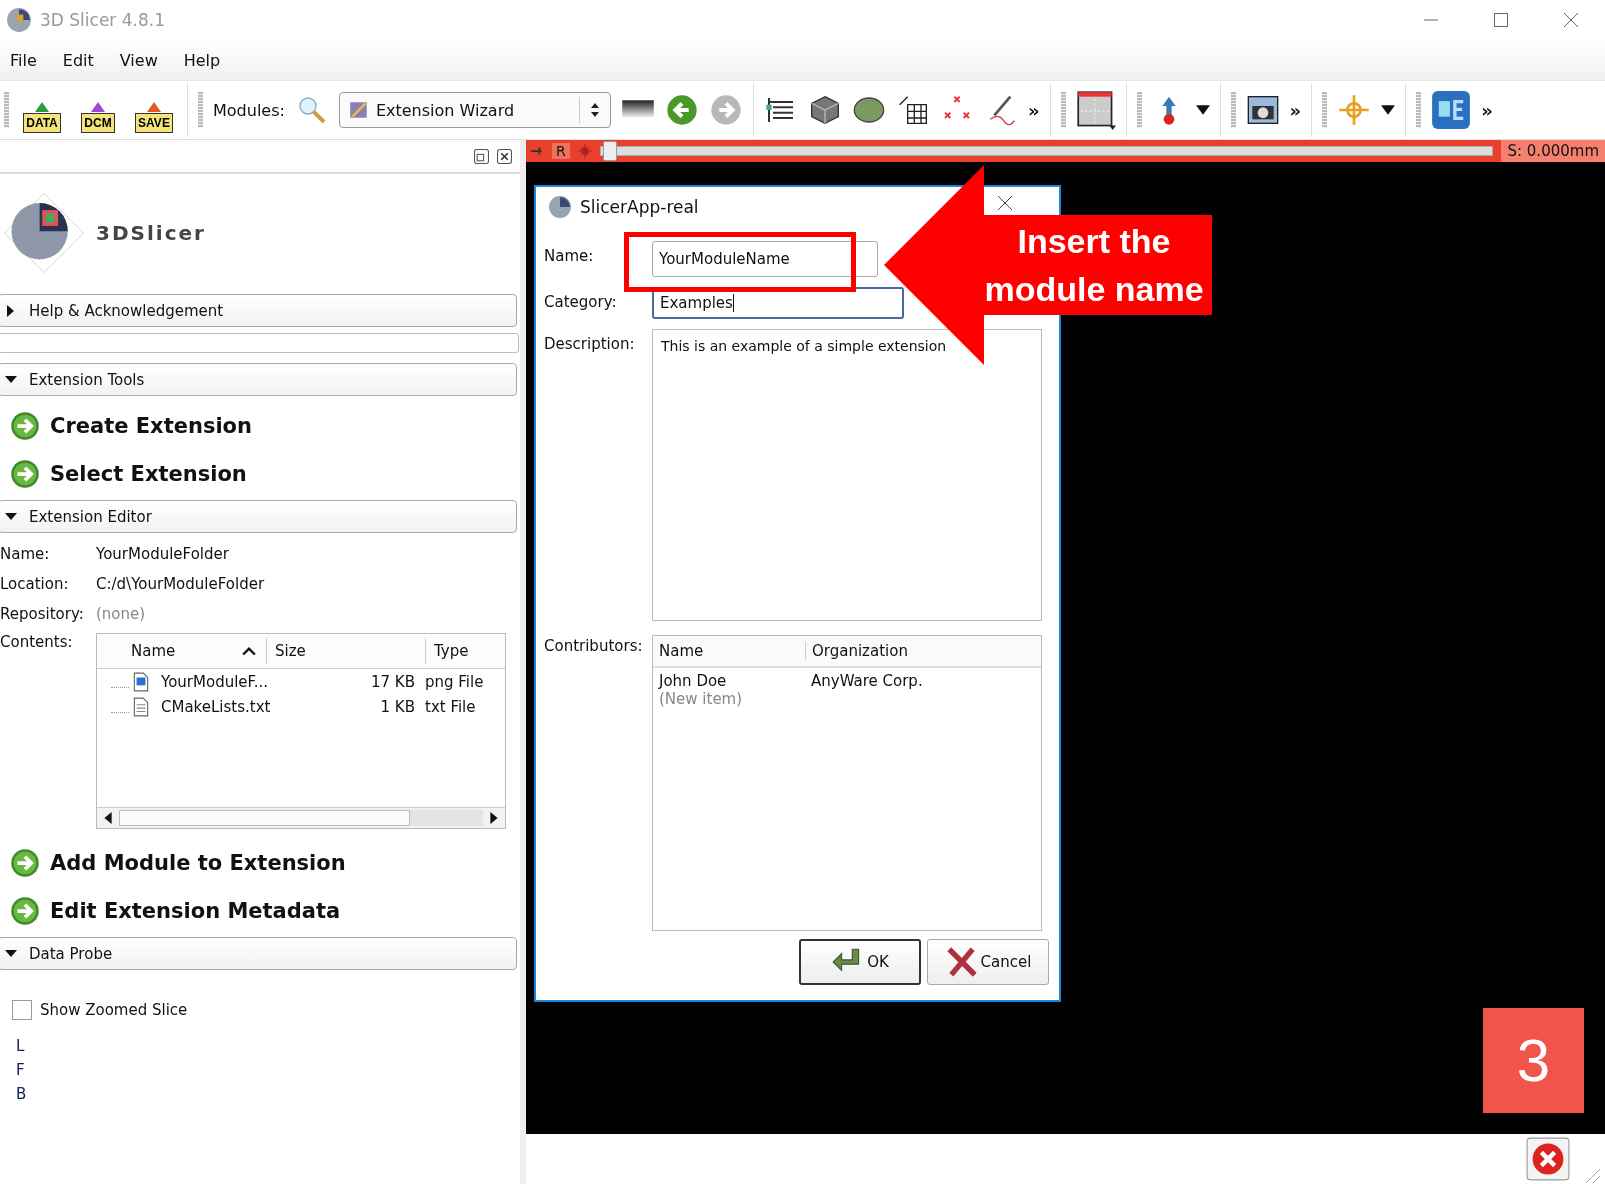  What do you see at coordinates (455, 681) in the screenshot?
I see `table-cell-text: png File` at bounding box center [455, 681].